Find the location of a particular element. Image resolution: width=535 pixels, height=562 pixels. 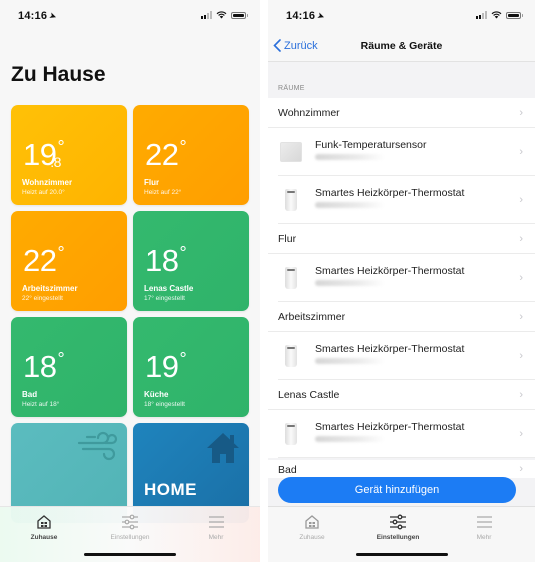

room-name: Bad is located at coordinates (287, 470).